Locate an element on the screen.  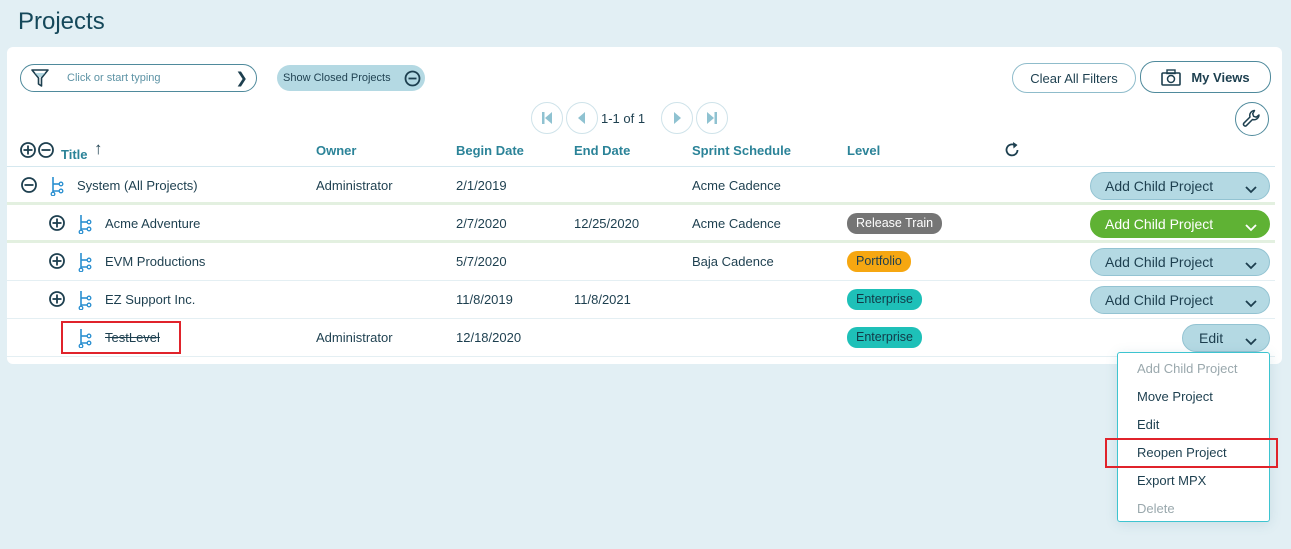
show-closed-projects-toggle: Show Closed Projects is located at coordinates (351, 78).